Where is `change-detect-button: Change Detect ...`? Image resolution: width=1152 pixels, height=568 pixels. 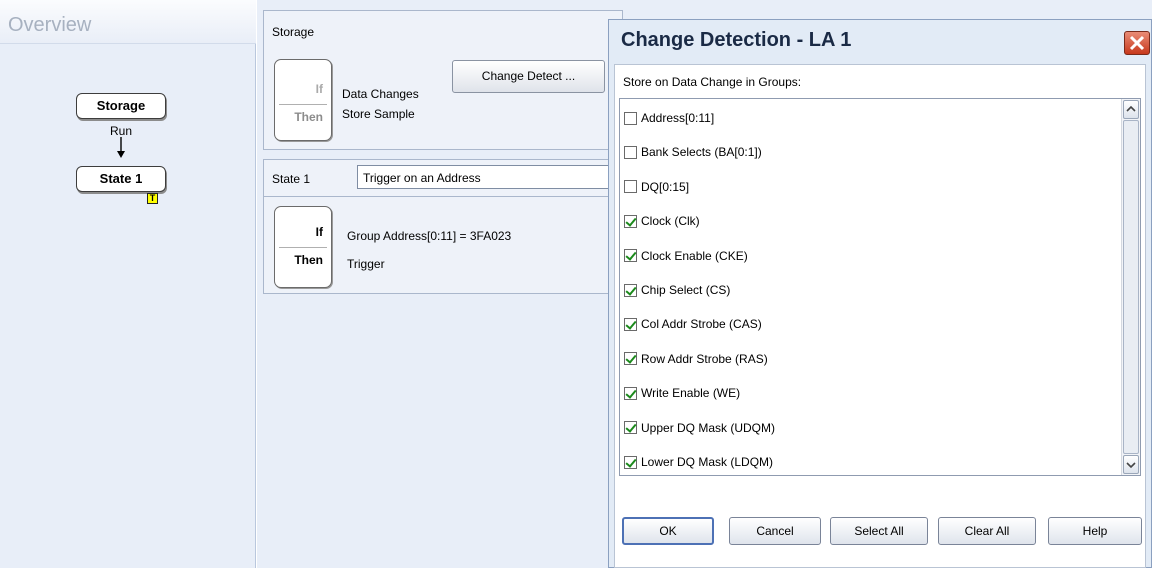 change-detect-button: Change Detect ... is located at coordinates (528, 76).